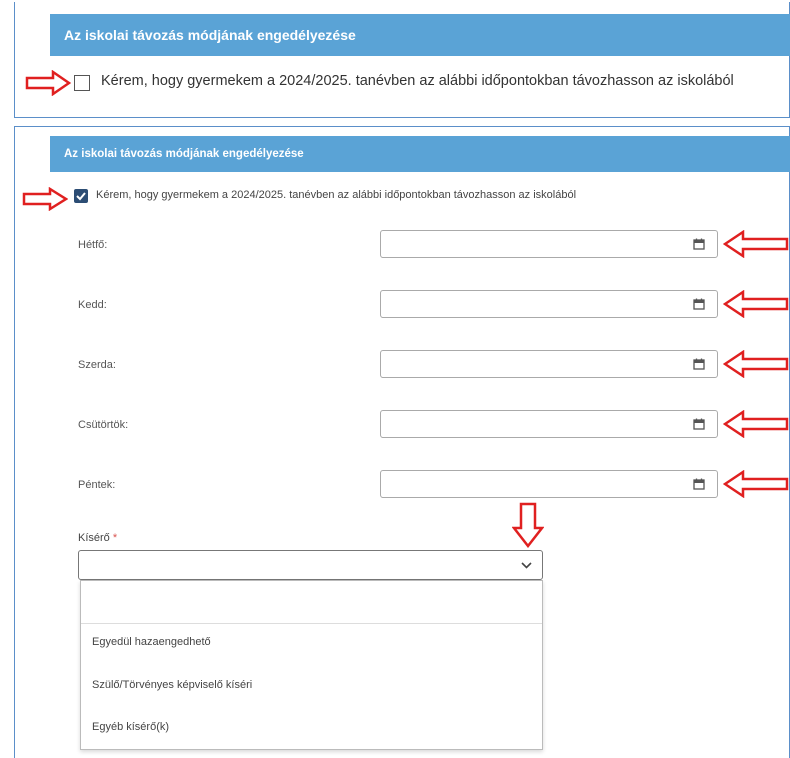  What do you see at coordinates (172, 685) in the screenshot?
I see `kisero-option: Szülő/Törvényes képviselő kíséri` at bounding box center [172, 685].